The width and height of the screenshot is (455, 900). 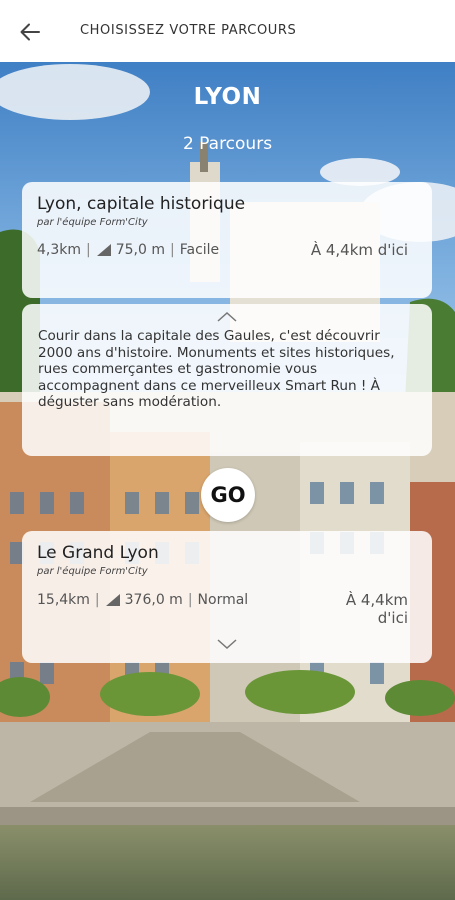 I want to click on top-bar: CHOISISSEZ VOTRE PARCOURS, so click(x=227, y=31).